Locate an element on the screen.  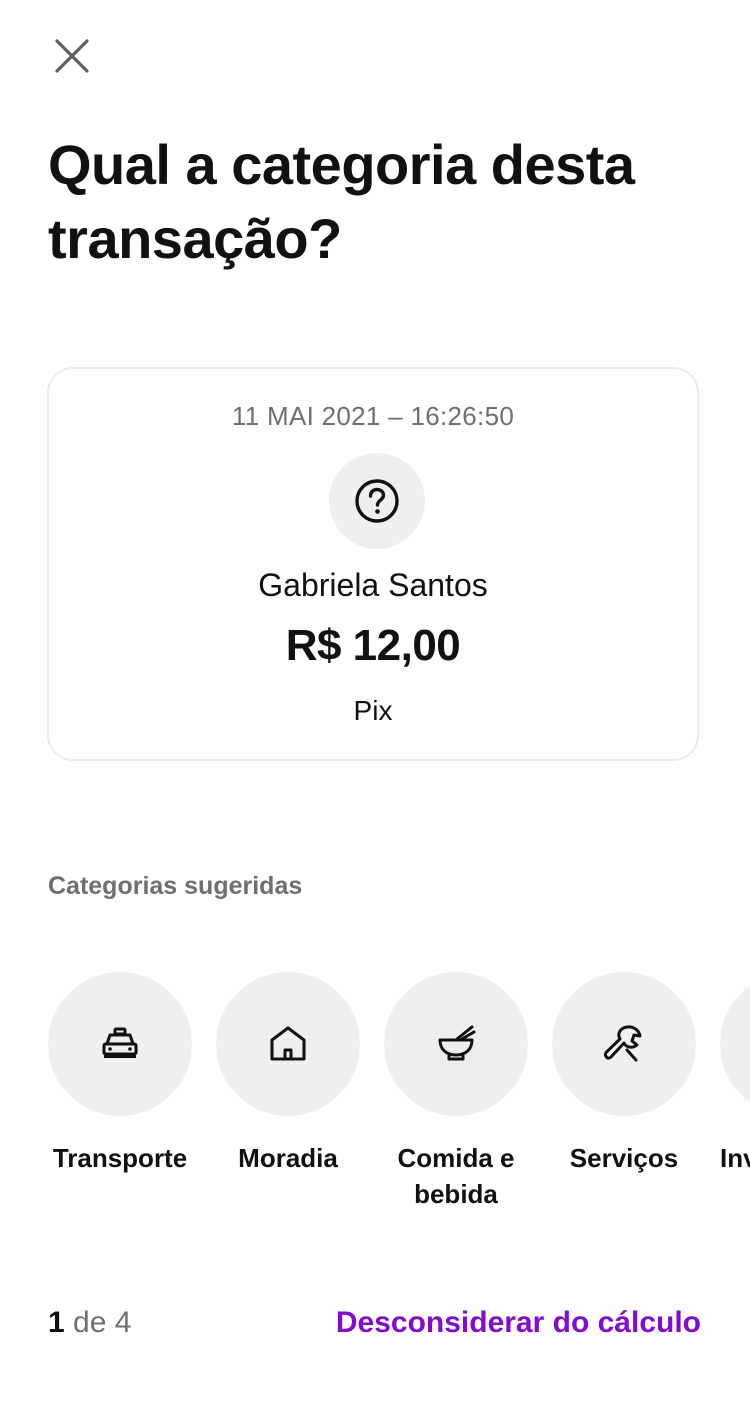
category-label: Transporte is located at coordinates (120, 1158).